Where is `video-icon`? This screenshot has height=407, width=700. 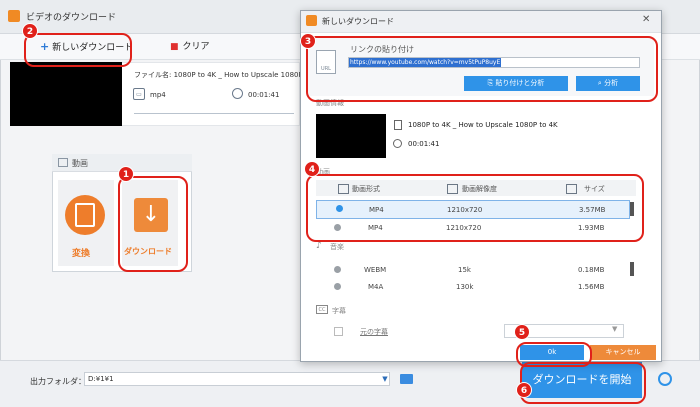
video-icon is located at coordinates (63, 162).